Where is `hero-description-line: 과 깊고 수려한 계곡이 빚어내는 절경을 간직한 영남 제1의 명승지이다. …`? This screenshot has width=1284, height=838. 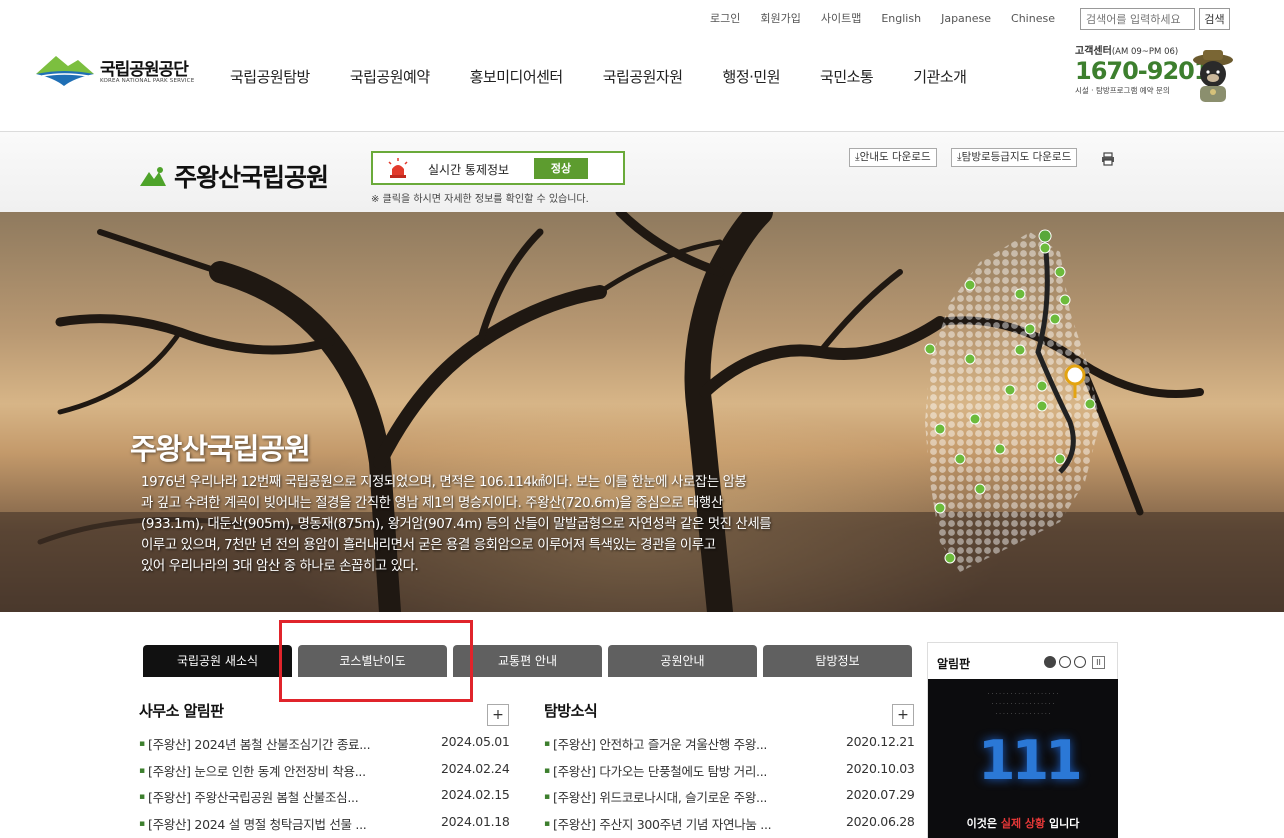 hero-description-line: 과 깊고 수려한 계곡이 빚어내는 절경을 간직한 영남 제1의 명승지이다. … is located at coordinates (432, 503).